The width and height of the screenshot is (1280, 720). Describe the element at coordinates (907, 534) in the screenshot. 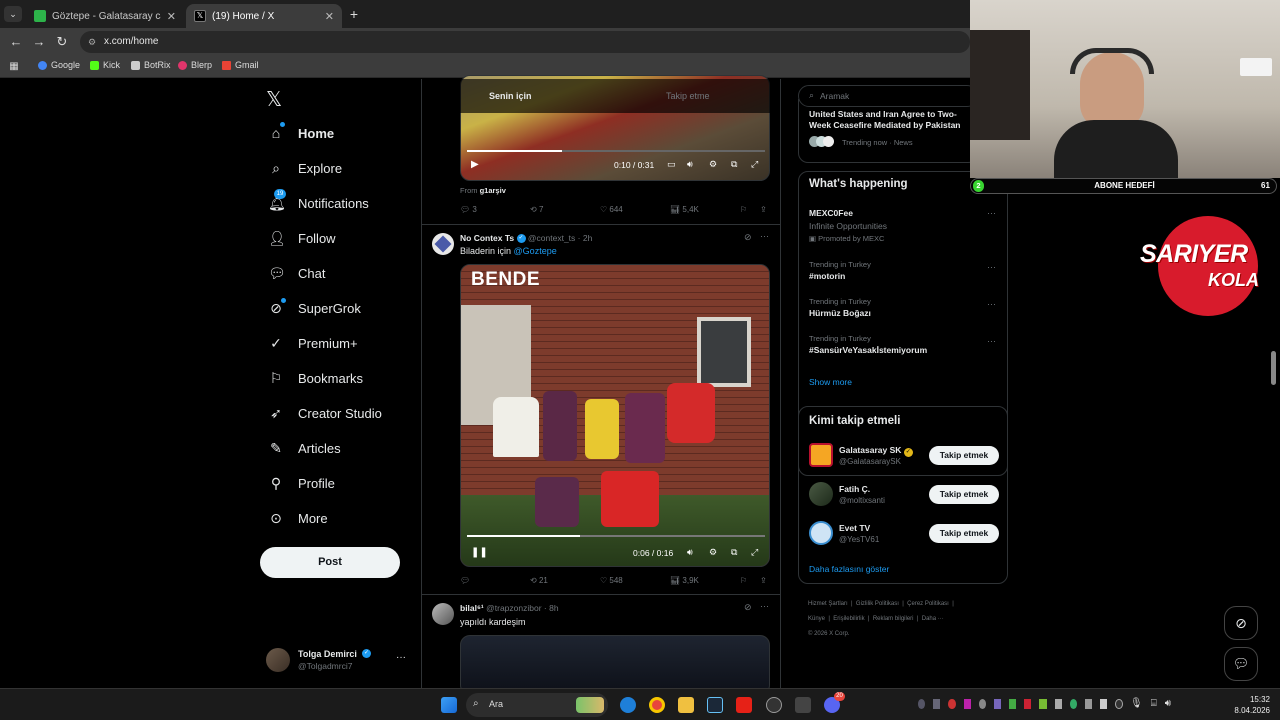

I see `follow-suggestion: Evet TV @YesTV61 Takip etmek` at that location.